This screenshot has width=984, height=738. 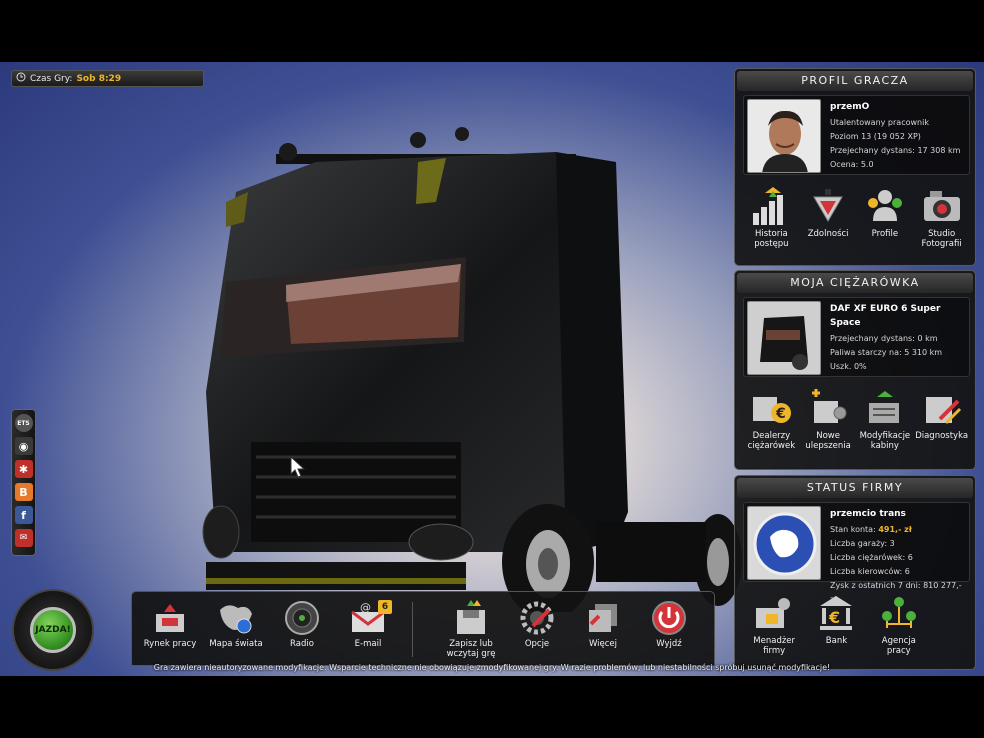 I want to click on photo-studio-button: Studio Fotografii, so click(x=941, y=218).